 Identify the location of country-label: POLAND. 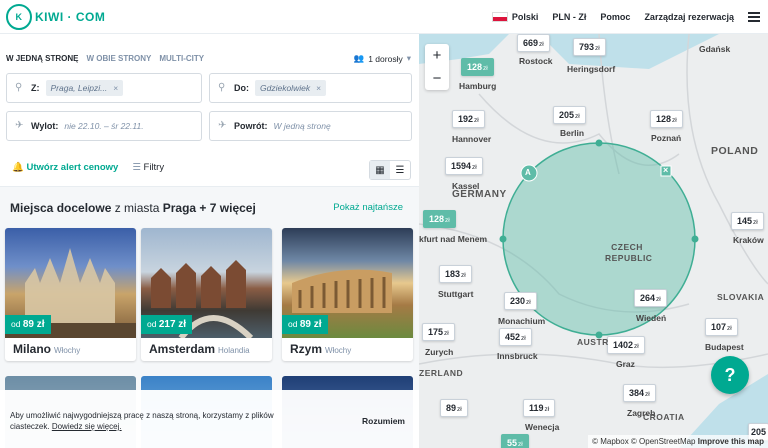
(735, 151).